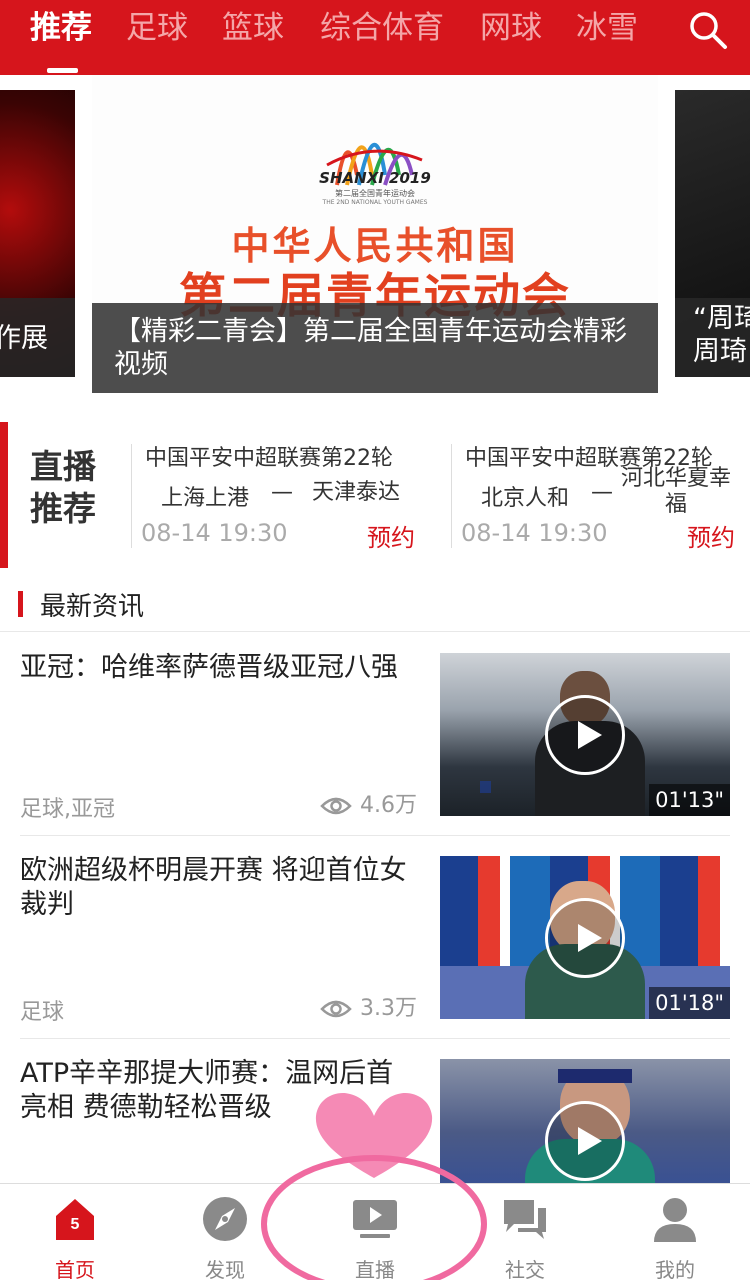 This screenshot has height=1280, width=750. I want to click on video-thumbnail: 01'13", so click(585, 734).